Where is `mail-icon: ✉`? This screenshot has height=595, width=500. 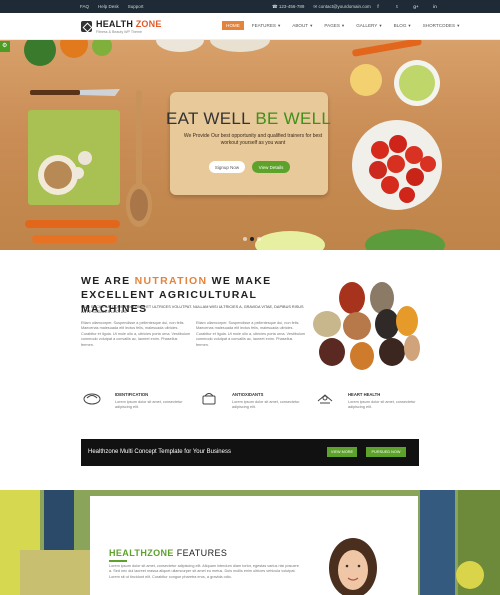 mail-icon: ✉ is located at coordinates (315, 6).